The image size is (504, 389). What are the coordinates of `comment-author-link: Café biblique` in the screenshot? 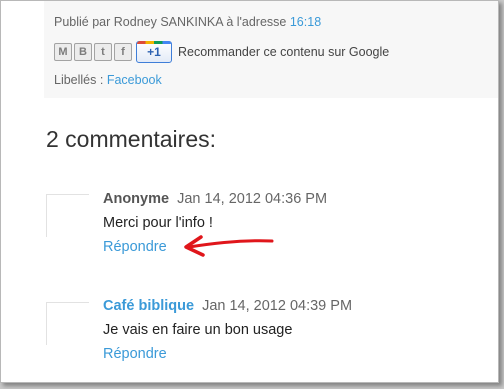 It's located at (148, 306).